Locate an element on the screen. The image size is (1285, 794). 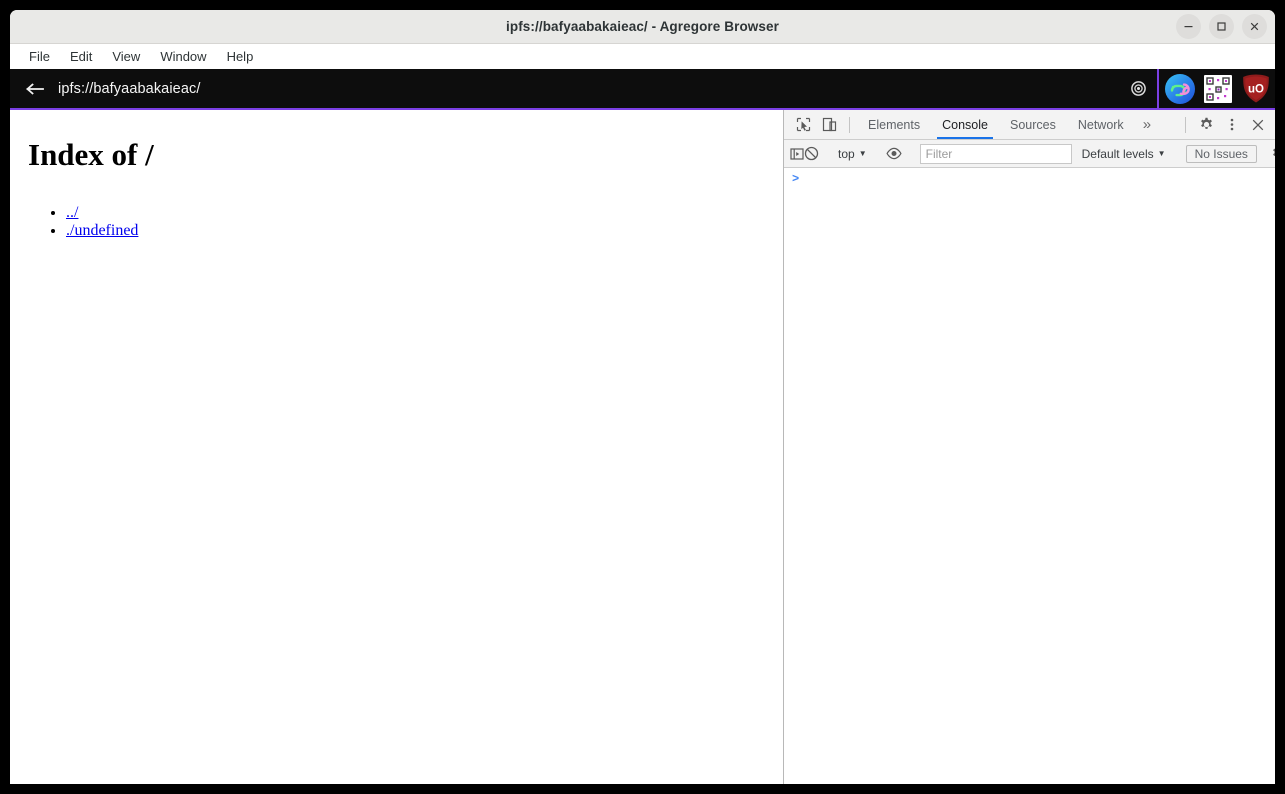
close-icon is located at coordinates (1254, 26).